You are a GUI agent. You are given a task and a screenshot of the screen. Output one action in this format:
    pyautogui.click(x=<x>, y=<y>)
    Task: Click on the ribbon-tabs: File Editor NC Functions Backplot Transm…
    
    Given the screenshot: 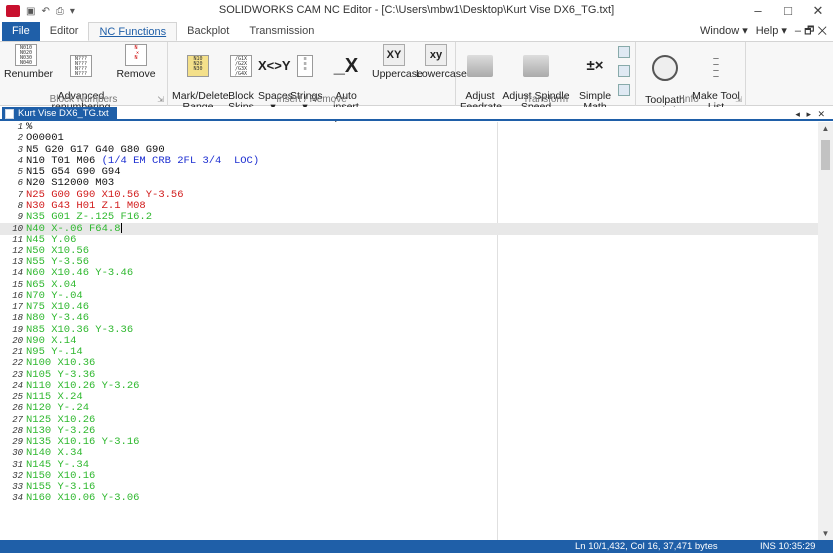 What is the action you would take?
    pyautogui.click(x=416, y=32)
    